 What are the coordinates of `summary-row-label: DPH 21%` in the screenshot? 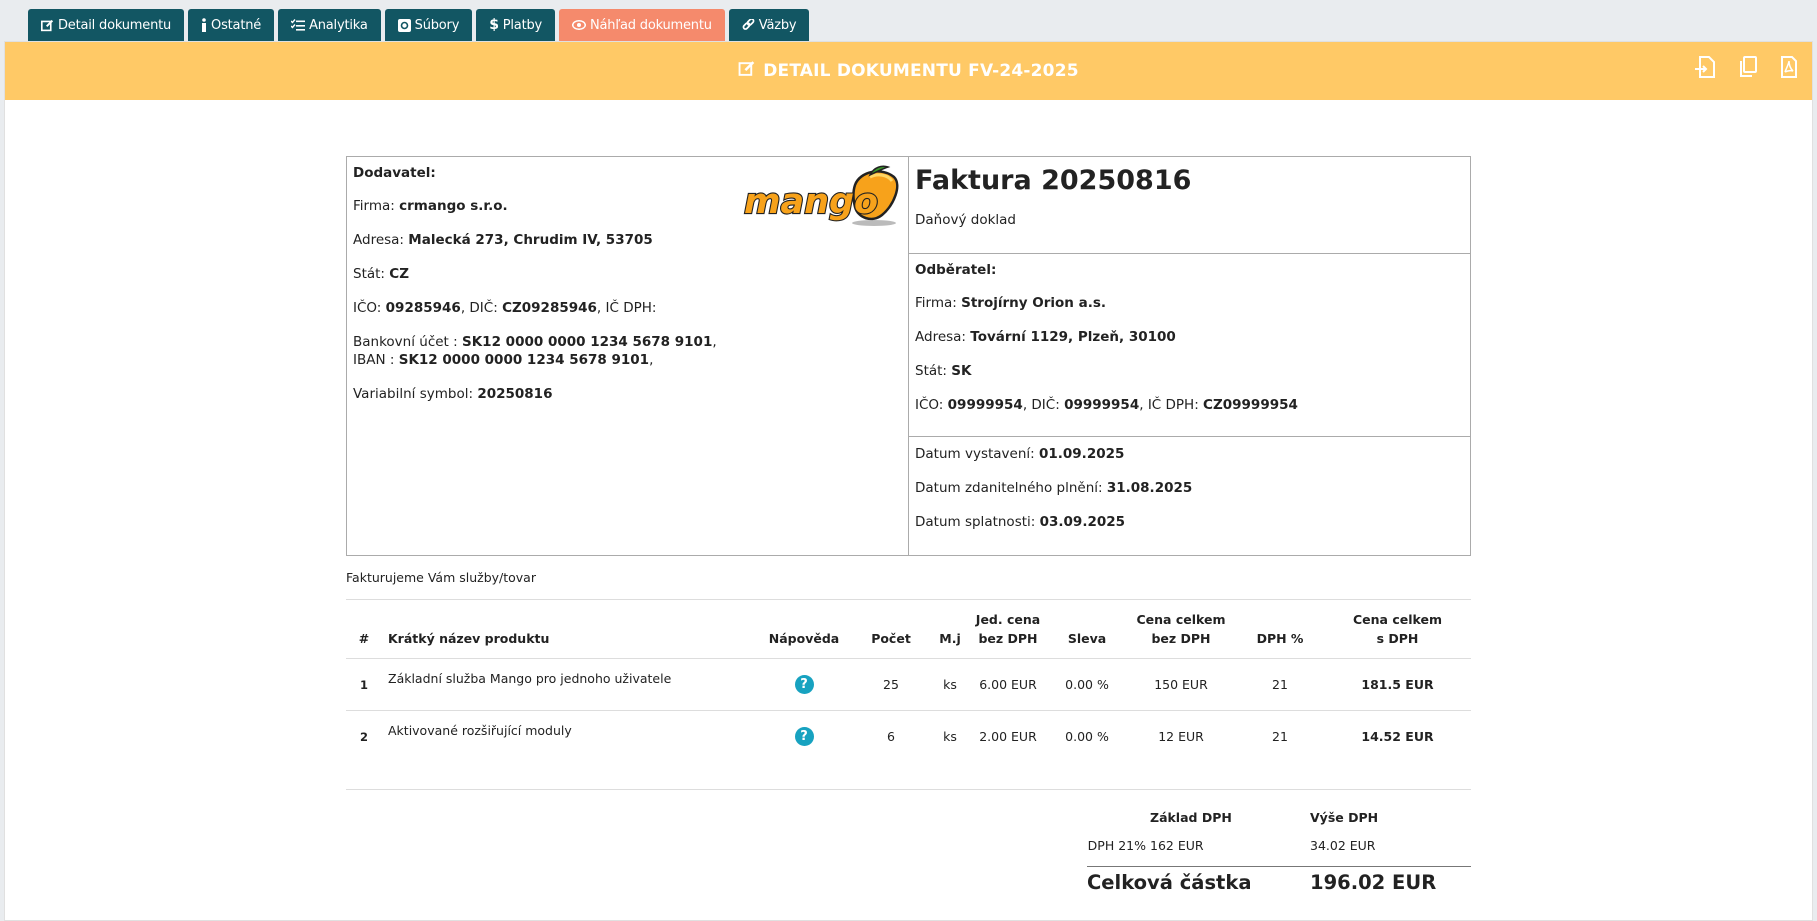 It's located at (1116, 845).